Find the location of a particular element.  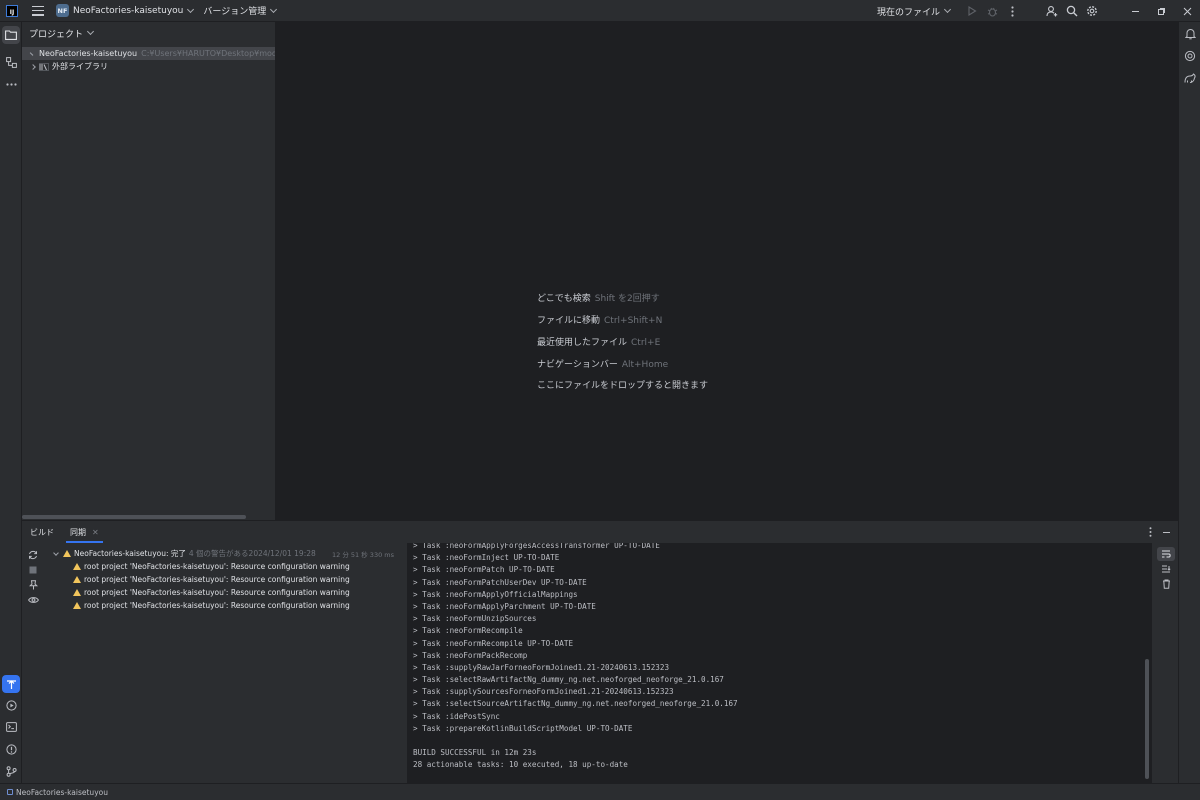

tree-item-external-libraries: 外部ライブラリ is located at coordinates (148, 66).